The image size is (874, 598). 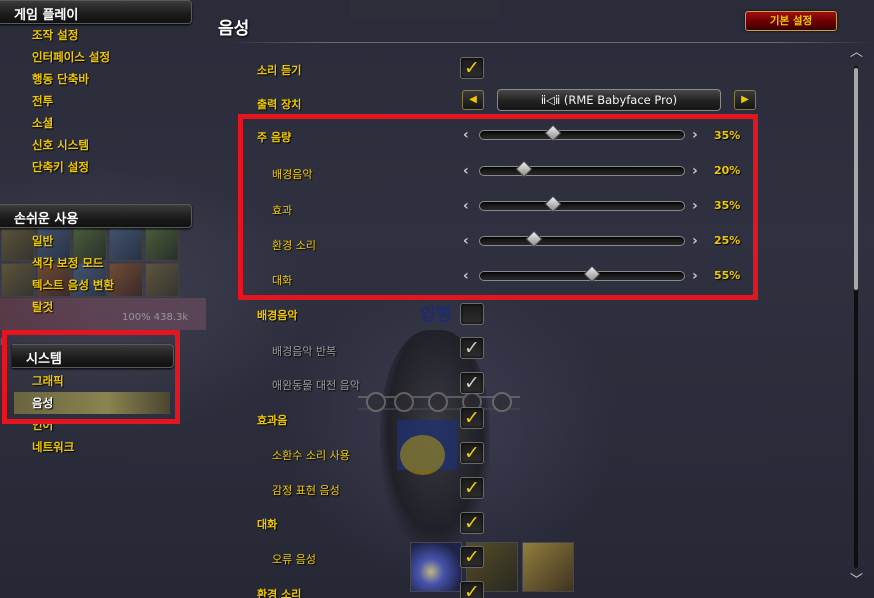 I want to click on arrow-left-icon: ◀, so click(x=473, y=99).